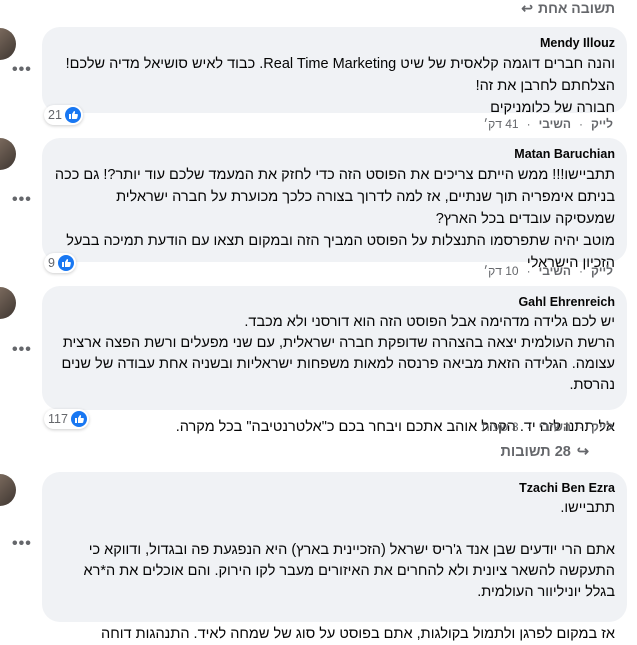 The width and height of the screenshot is (637, 645). Describe the element at coordinates (51, 263) in the screenshot. I see `reaction-count: 9` at that location.